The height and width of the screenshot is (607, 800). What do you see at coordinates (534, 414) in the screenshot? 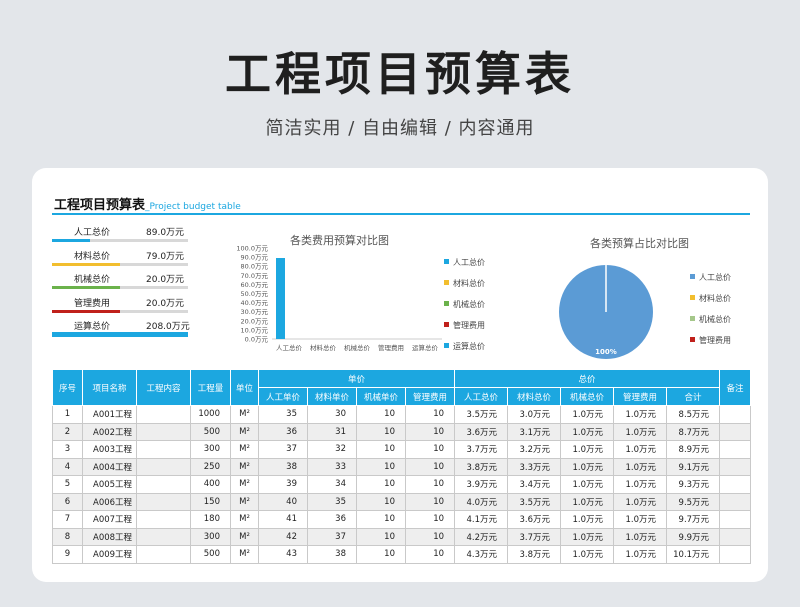
I see `table-cell: 3.0万元` at bounding box center [534, 414].